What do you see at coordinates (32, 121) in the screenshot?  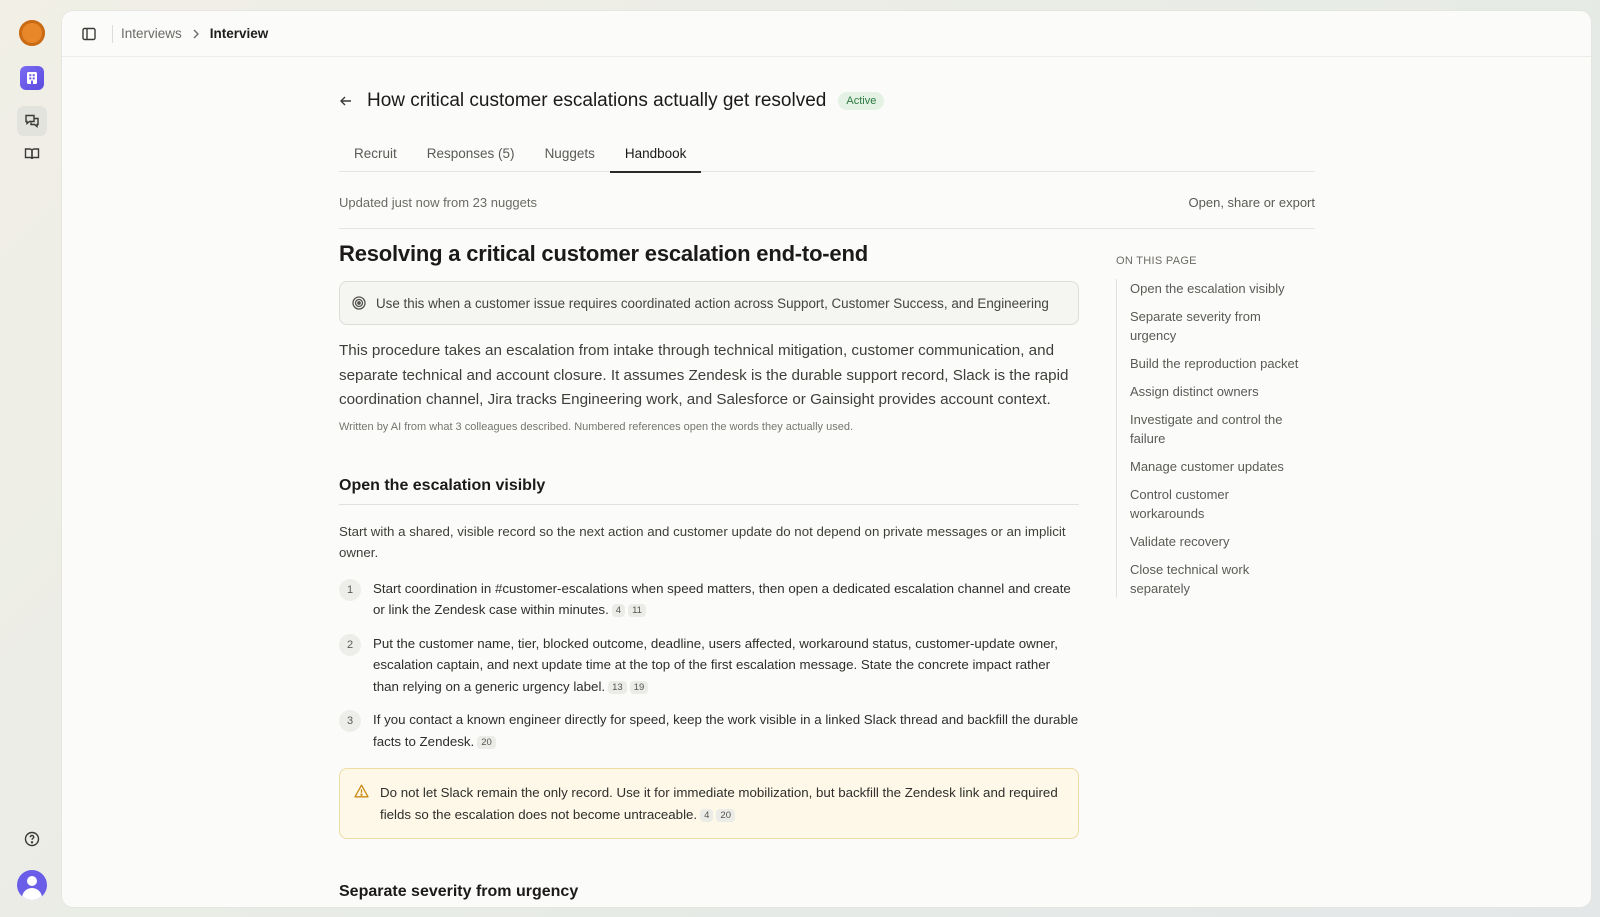 I see `chat-bubbles-icon` at bounding box center [32, 121].